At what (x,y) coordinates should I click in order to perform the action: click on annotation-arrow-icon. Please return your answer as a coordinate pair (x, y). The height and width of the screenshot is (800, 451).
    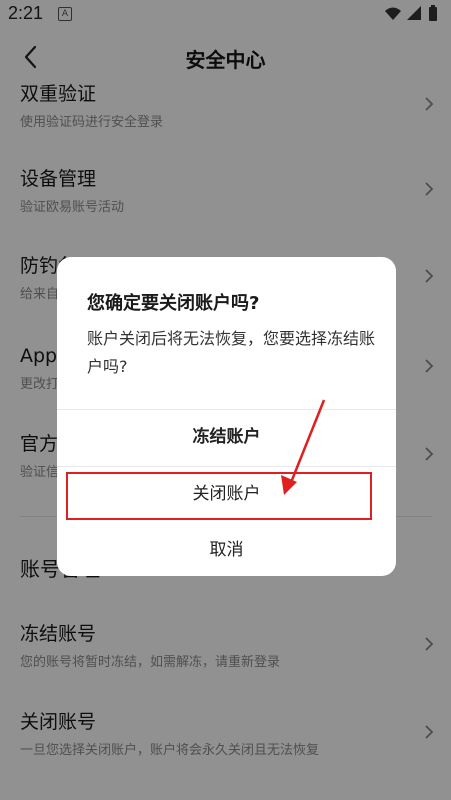
    Looking at the image, I should click on (303, 447).